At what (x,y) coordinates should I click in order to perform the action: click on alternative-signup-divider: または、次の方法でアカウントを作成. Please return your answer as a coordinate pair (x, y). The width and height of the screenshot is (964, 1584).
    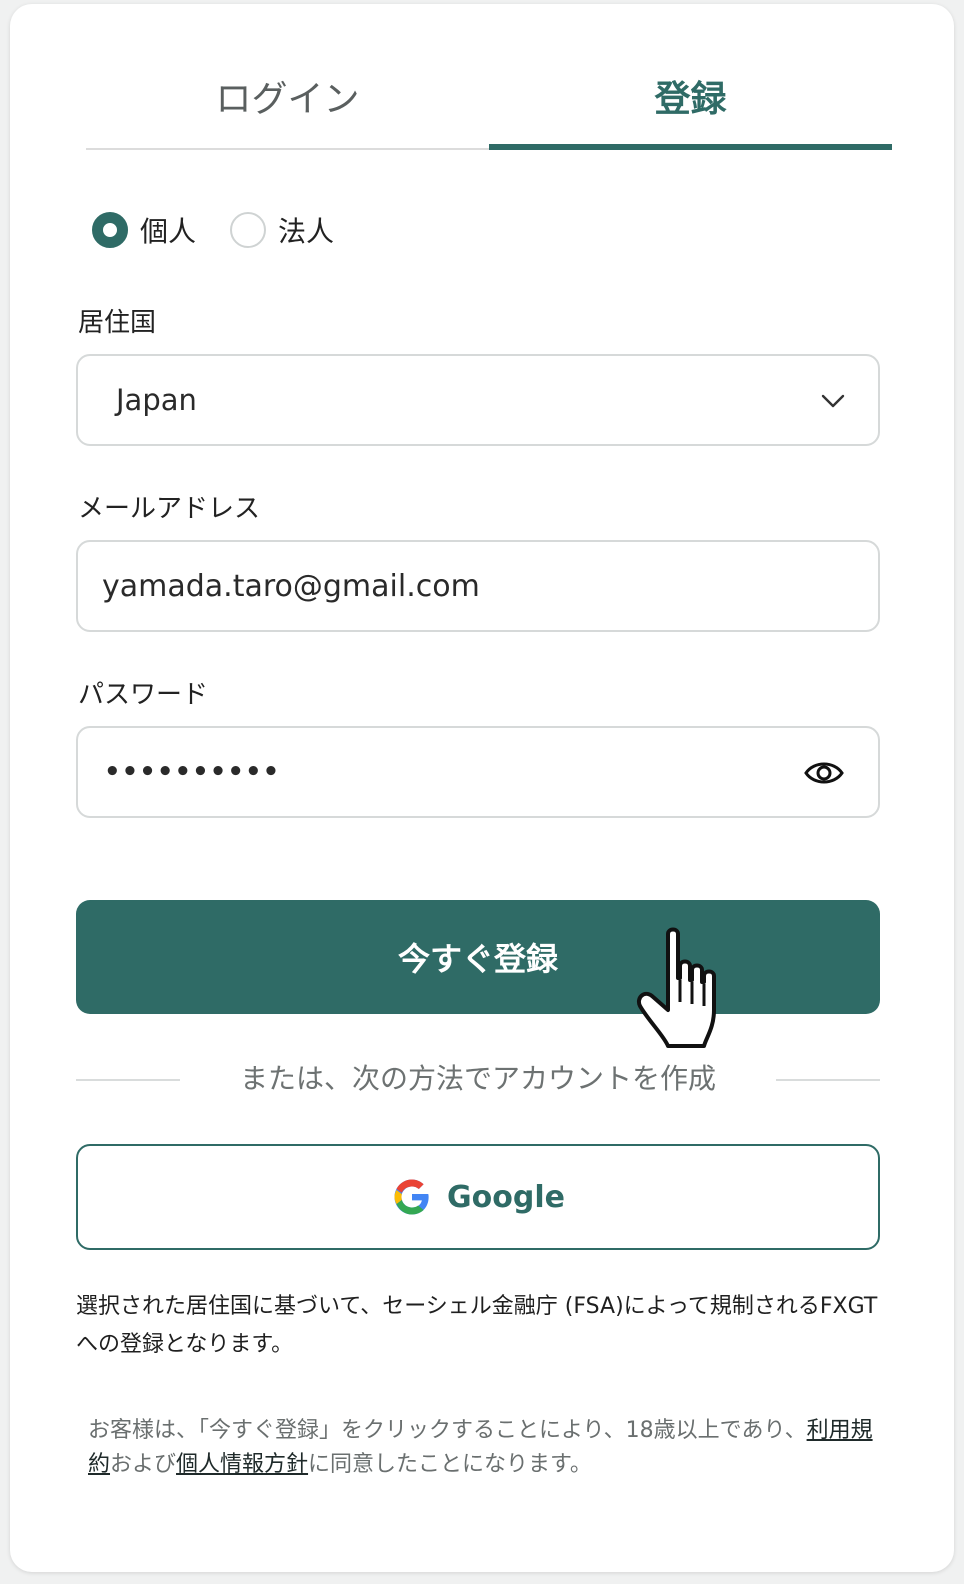
    Looking at the image, I should click on (478, 1079).